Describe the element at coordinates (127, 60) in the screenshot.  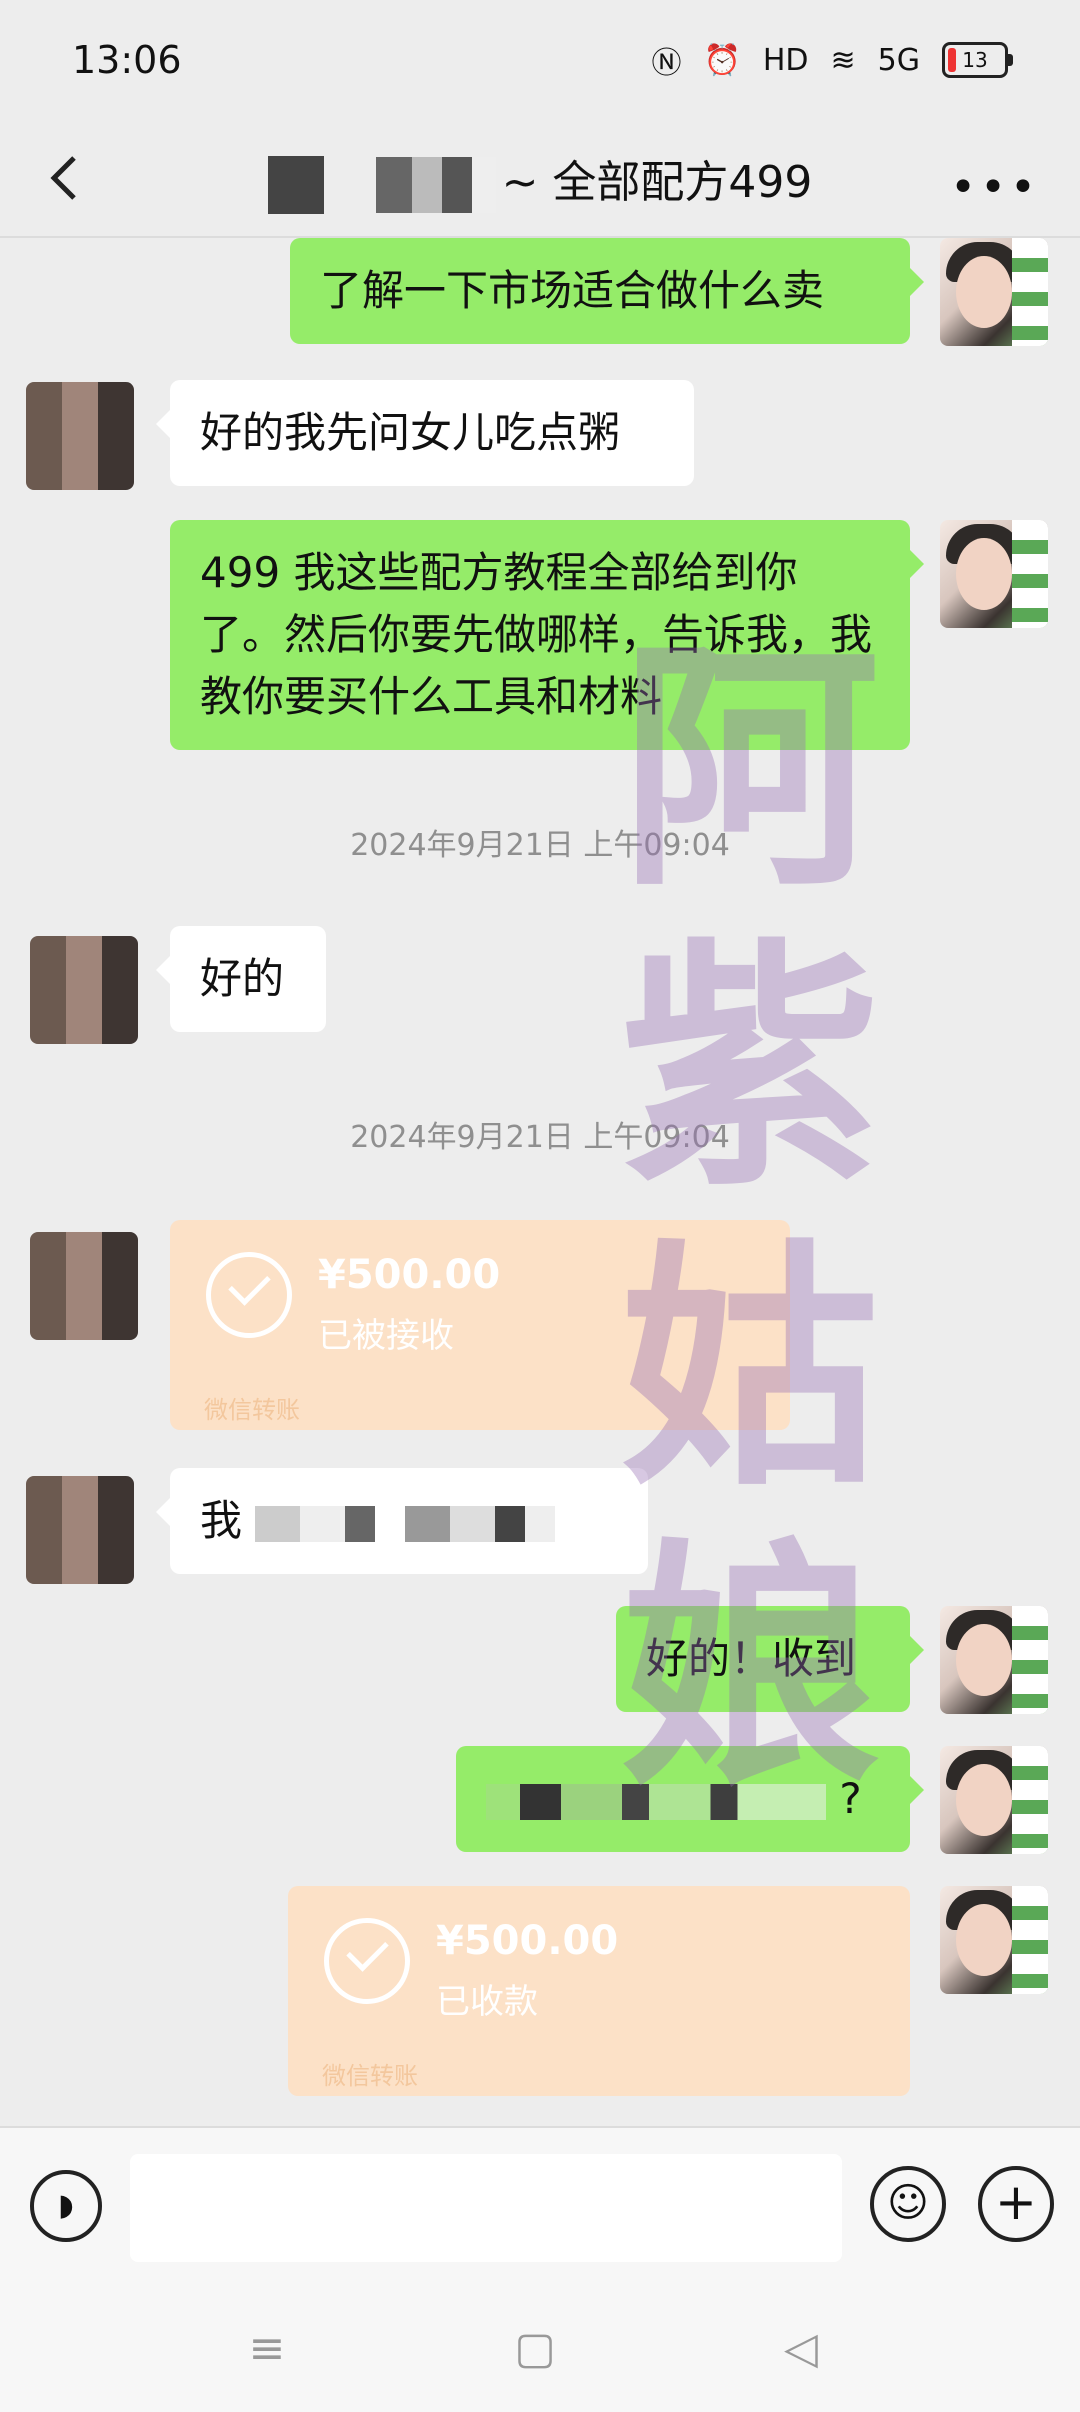
I see `status-time: 13:06` at that location.